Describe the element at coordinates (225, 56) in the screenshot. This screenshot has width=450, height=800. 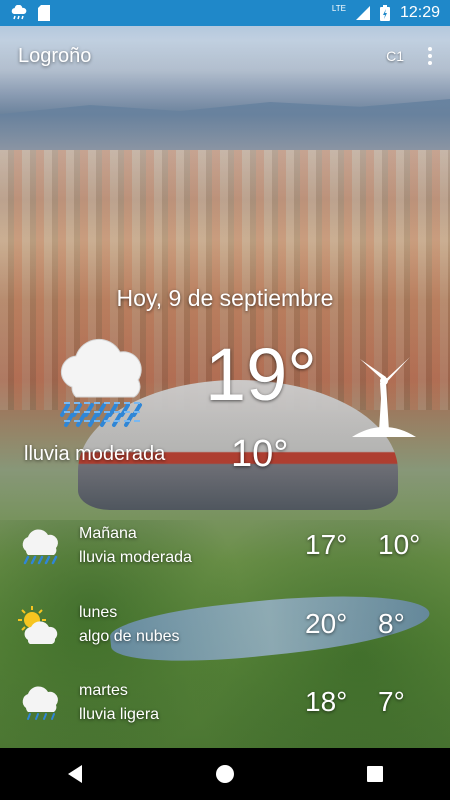
I see `app-bar: Logroño C1` at that location.